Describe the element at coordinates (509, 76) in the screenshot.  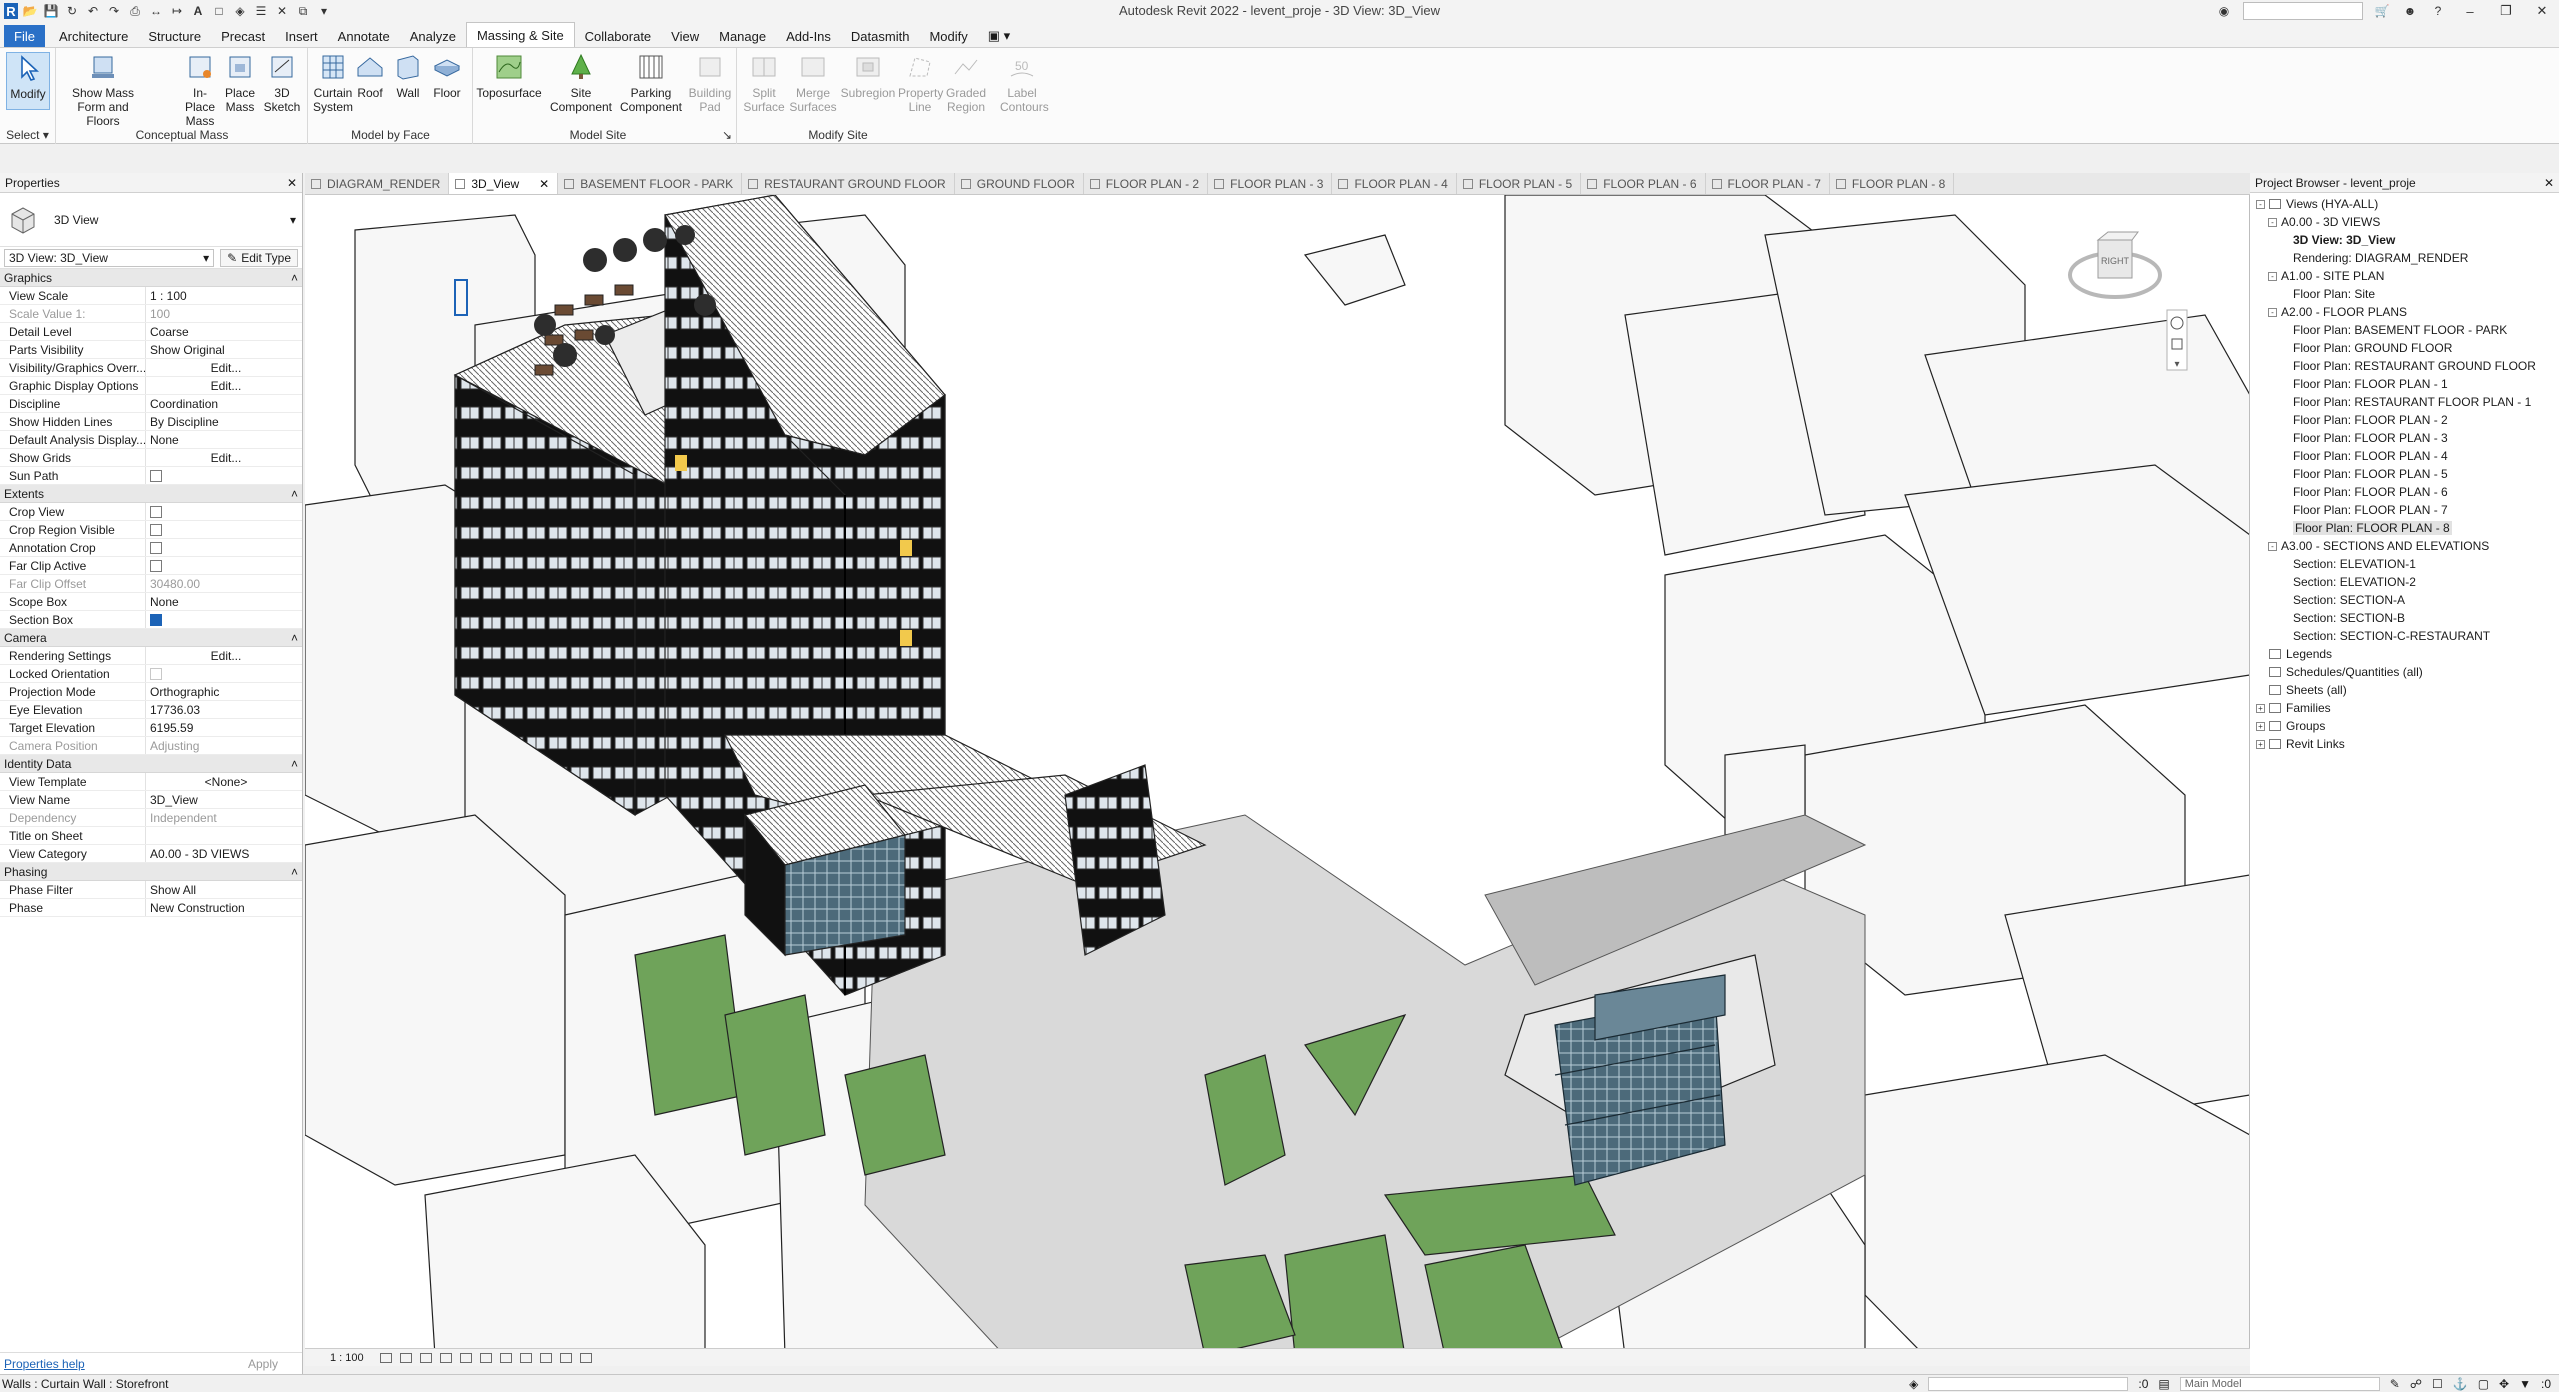
I see `toposurface-button: Toposurface` at that location.